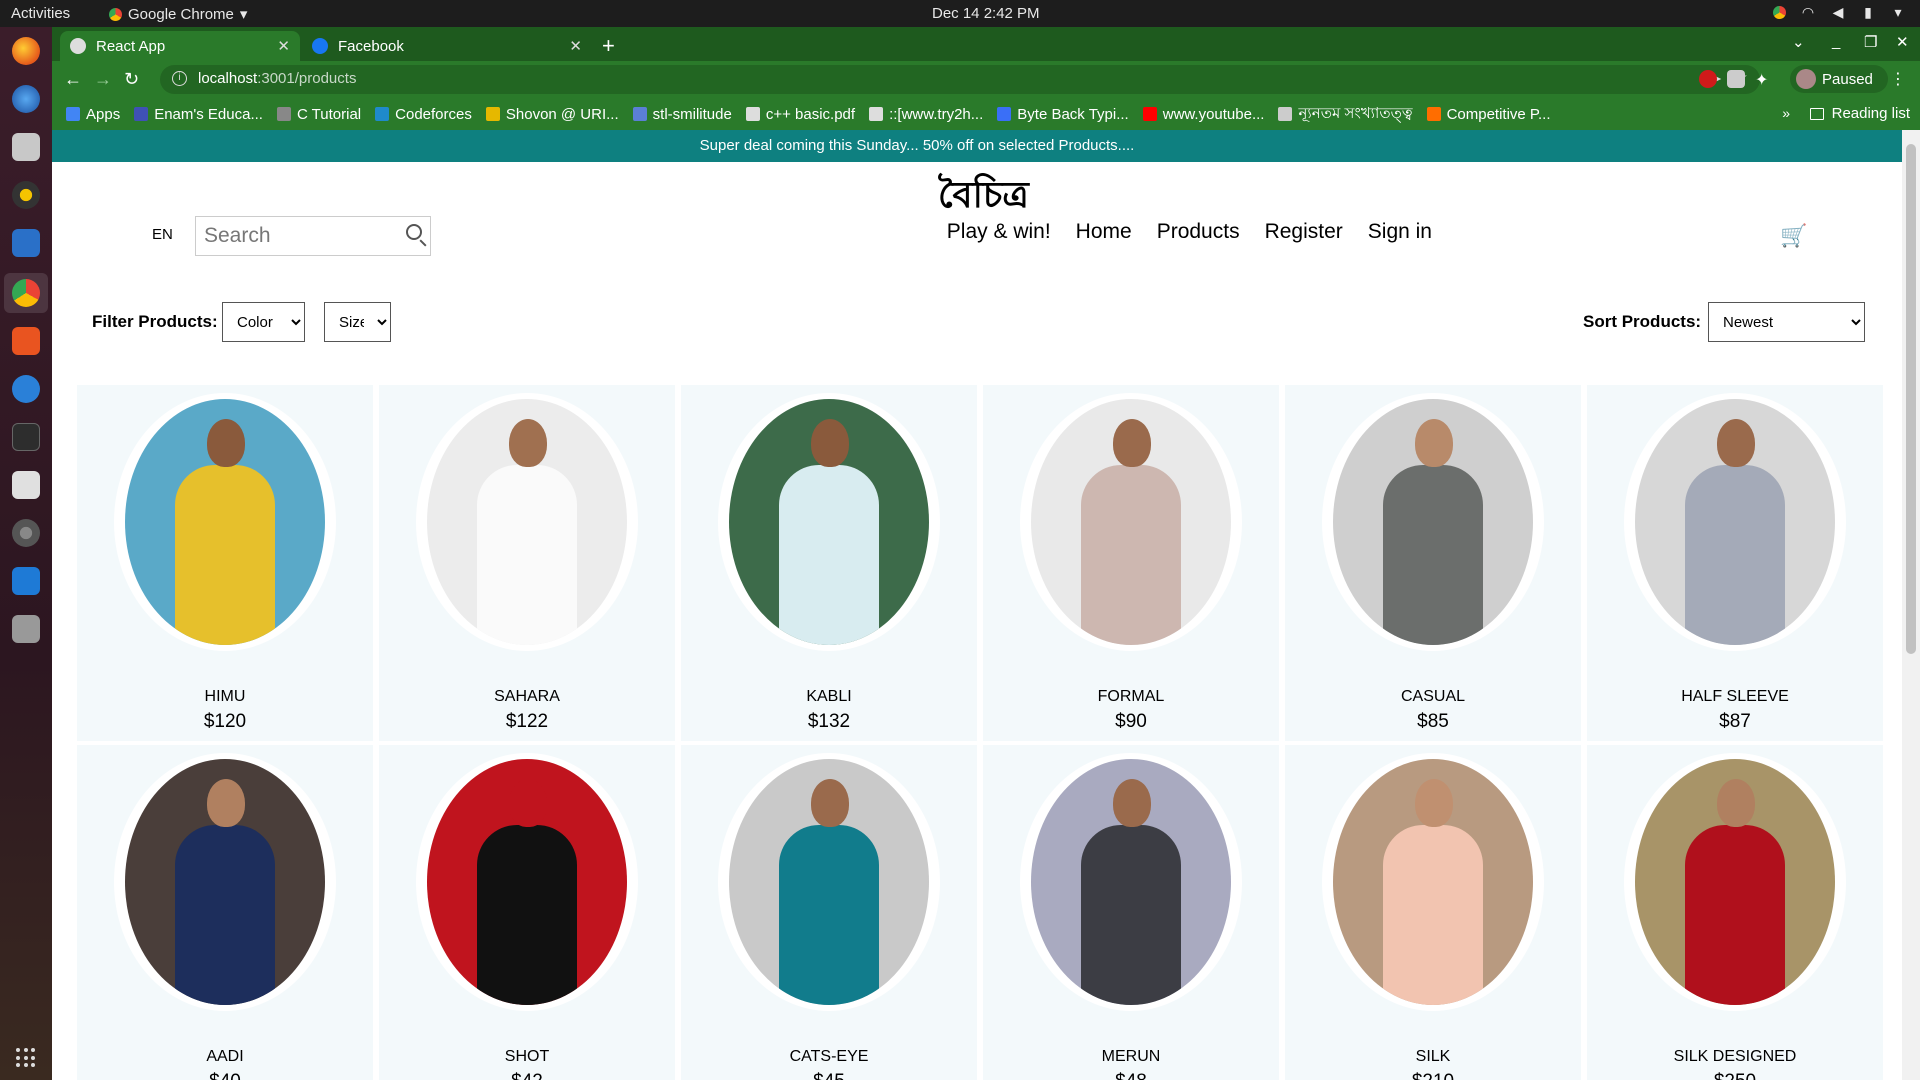 The height and width of the screenshot is (1080, 1920). Describe the element at coordinates (608, 46) in the screenshot. I see `new-tab-button: +` at that location.